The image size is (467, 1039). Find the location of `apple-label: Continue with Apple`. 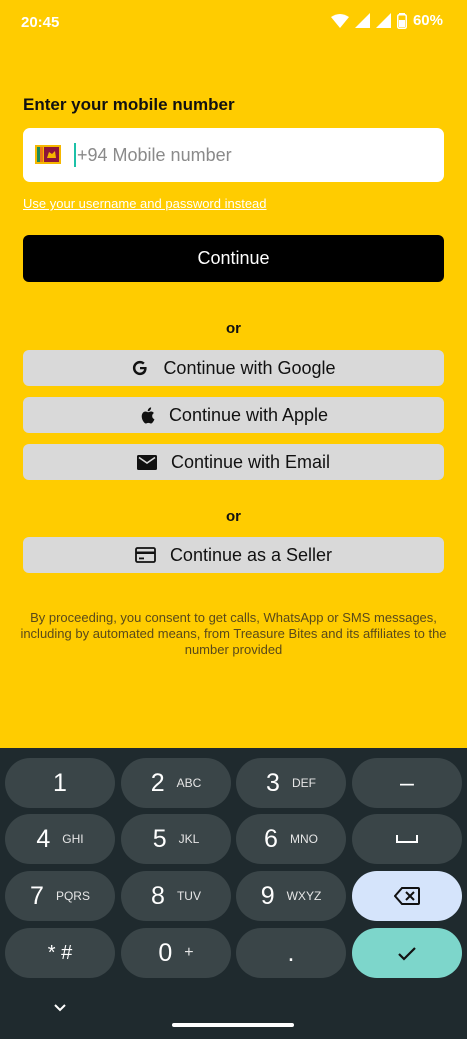

apple-label: Continue with Apple is located at coordinates (248, 414).